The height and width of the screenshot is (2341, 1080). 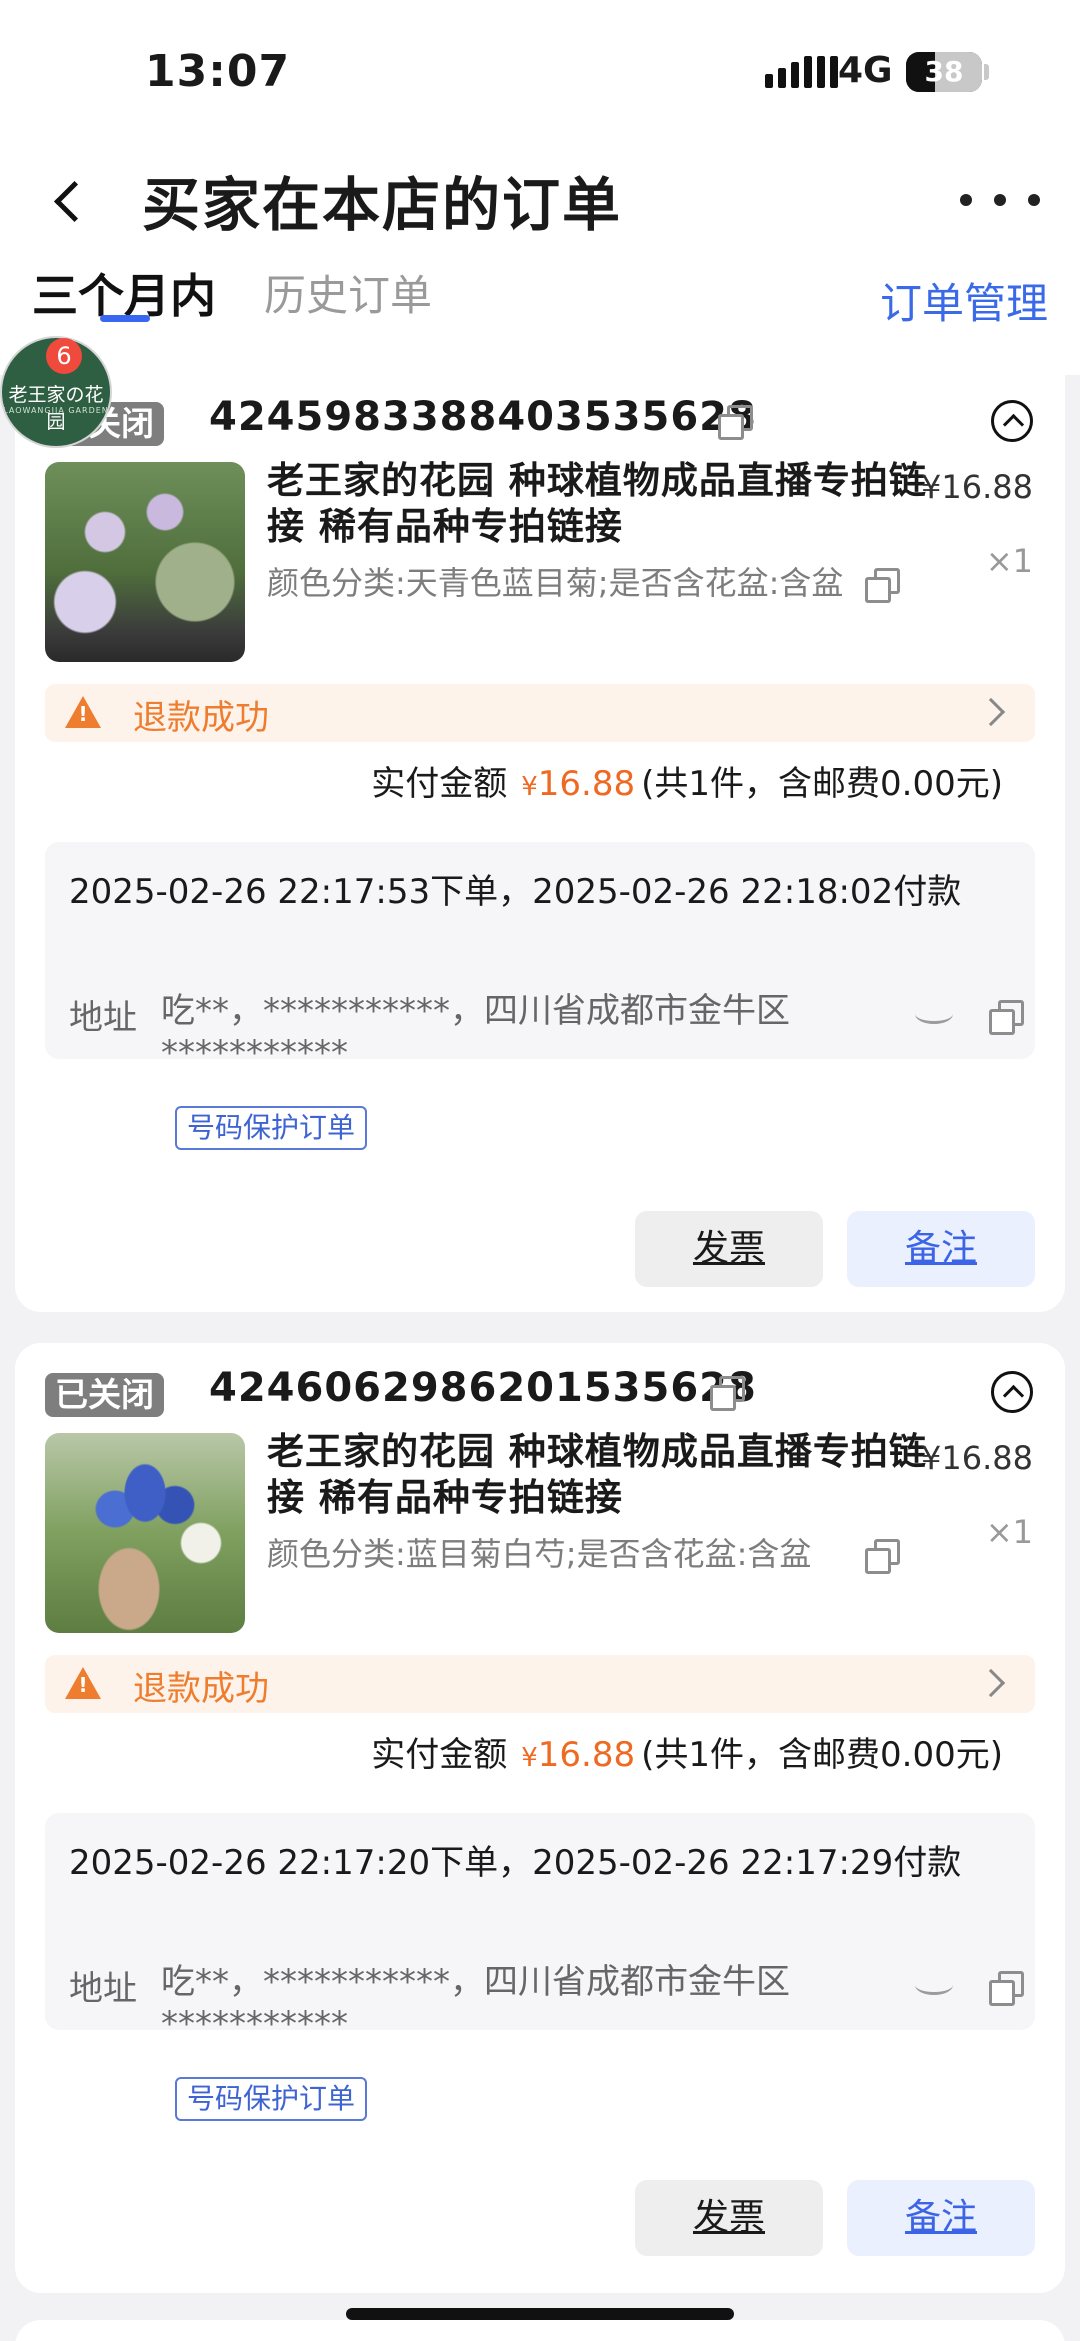 What do you see at coordinates (964, 300) in the screenshot?
I see `order-manage-link: 订单管理` at bounding box center [964, 300].